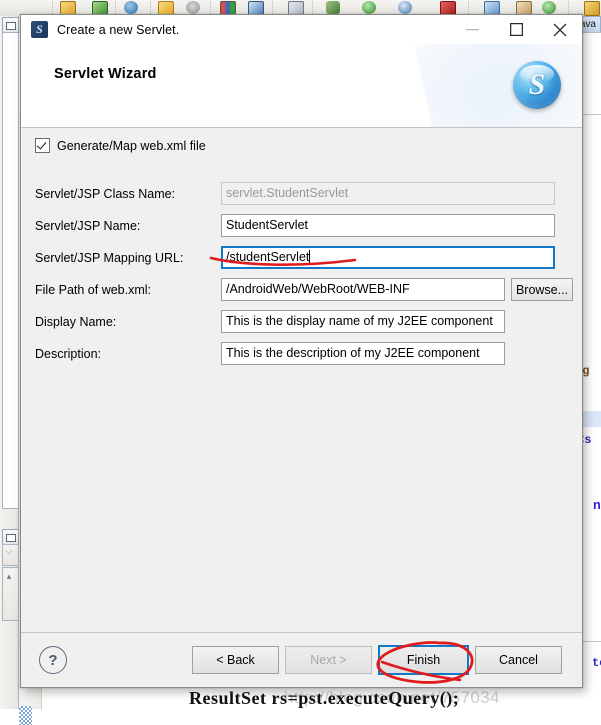 This screenshot has height=725, width=601. I want to click on form-row-servlet-name: Servlet/JSP Name: StudentServlet, so click(295, 225).